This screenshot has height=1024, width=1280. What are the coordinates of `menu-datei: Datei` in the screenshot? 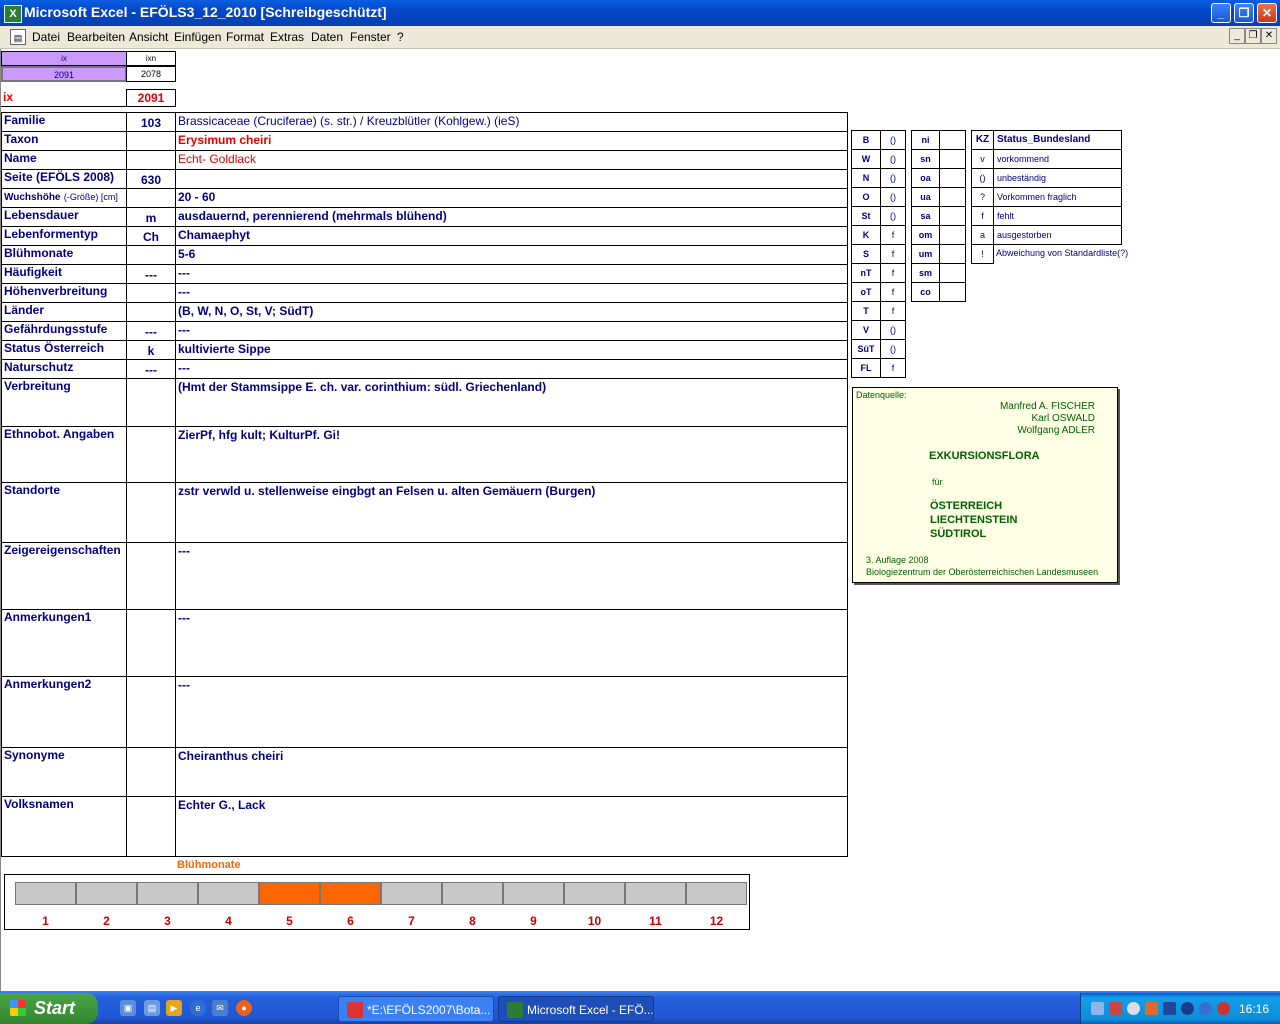 It's located at (46, 37).